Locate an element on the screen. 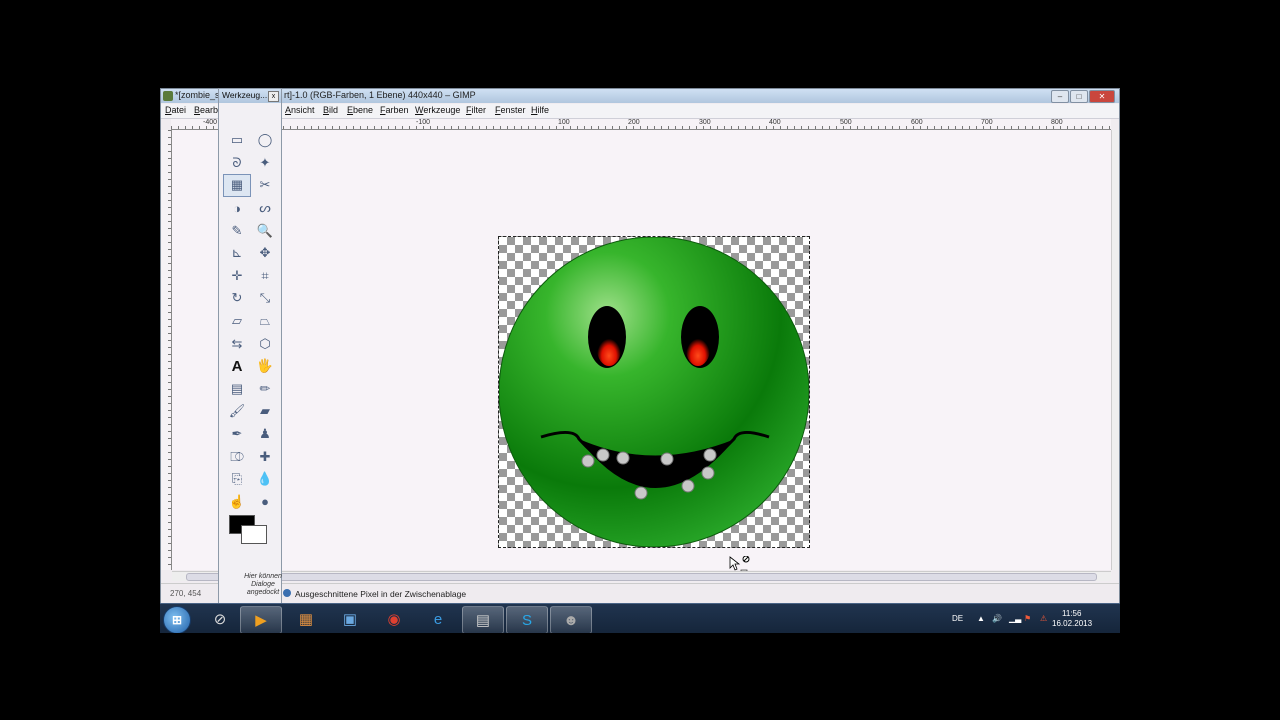 Image resolution: width=1280 pixels, height=720 pixels. text-icon: A is located at coordinates (237, 366).